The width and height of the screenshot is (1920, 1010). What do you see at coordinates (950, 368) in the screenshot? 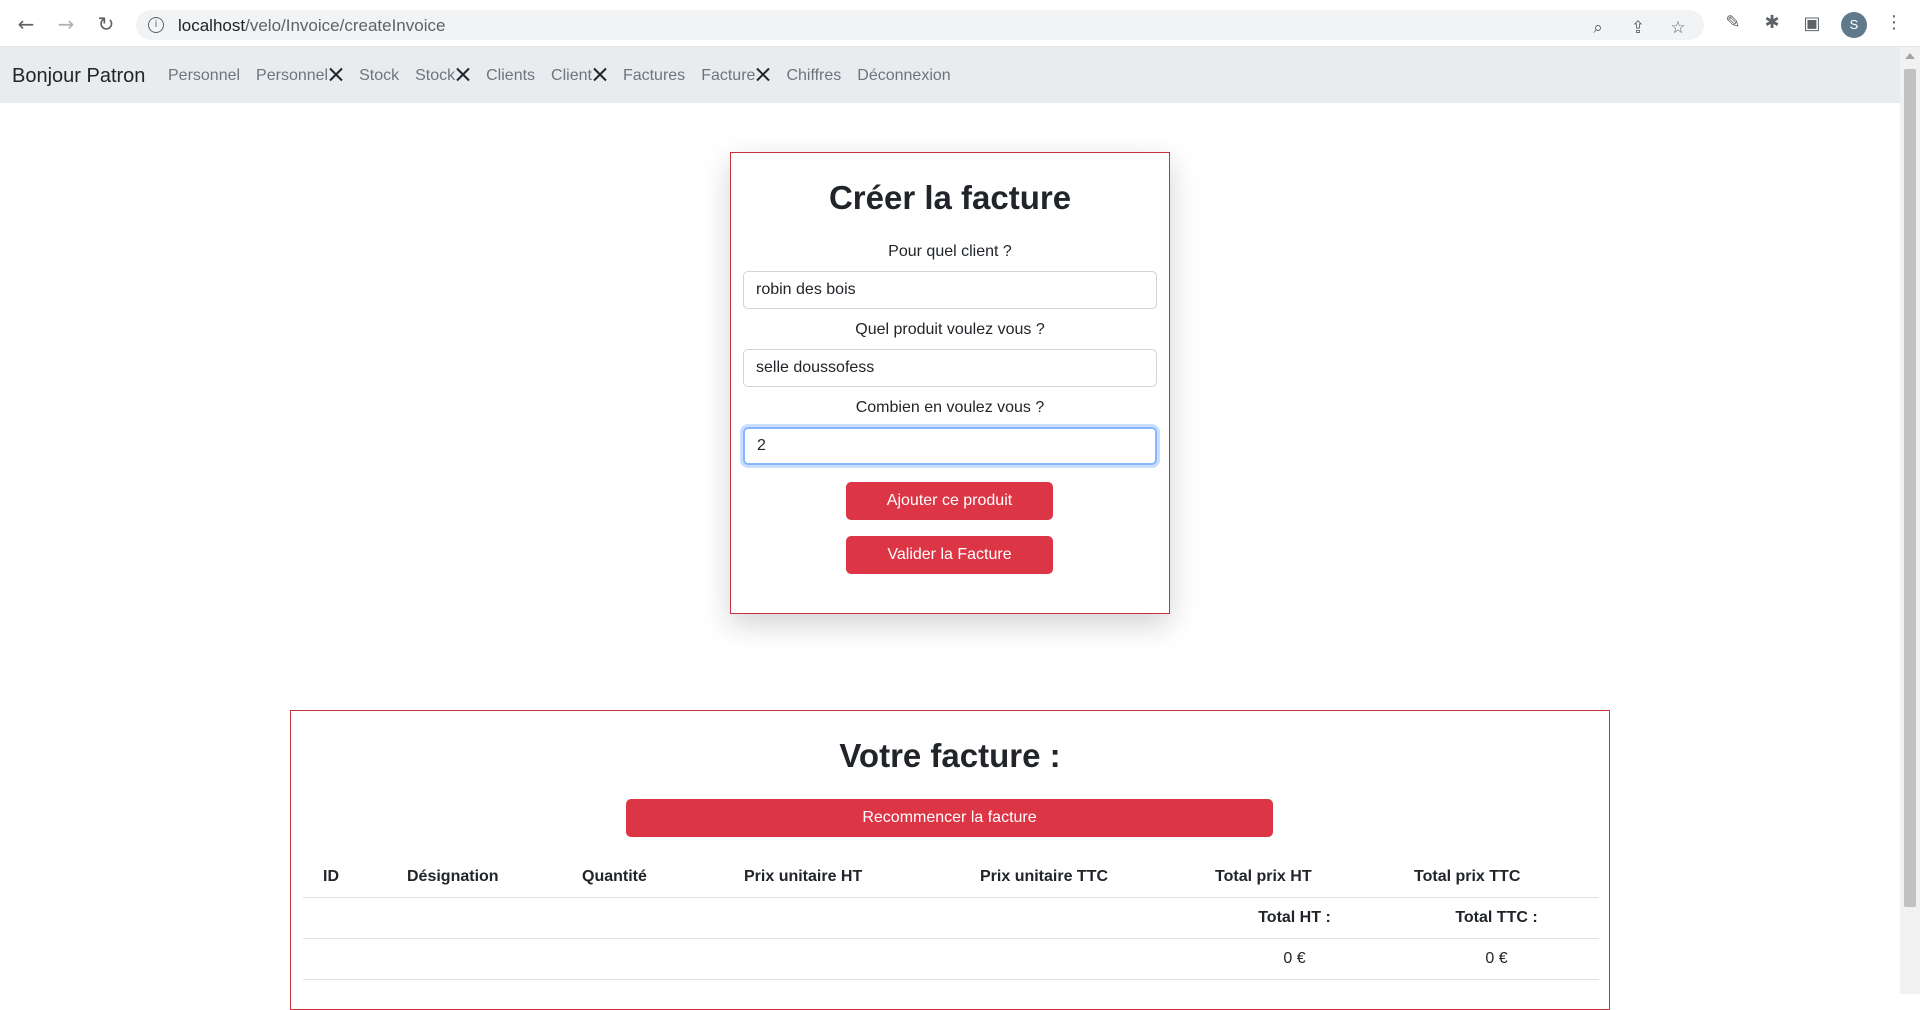
I see `product-input` at bounding box center [950, 368].